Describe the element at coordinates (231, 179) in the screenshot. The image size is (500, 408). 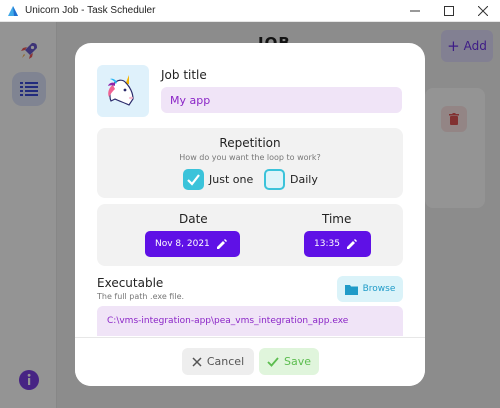
I see `just-one-label: Just one` at that location.